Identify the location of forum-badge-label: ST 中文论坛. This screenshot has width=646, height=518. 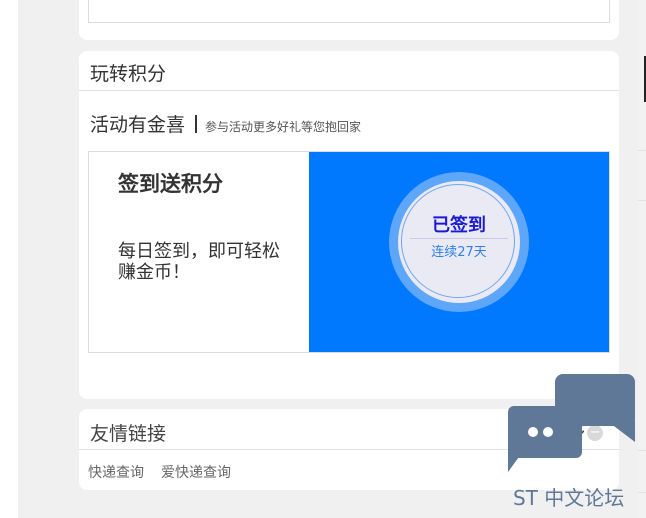
(569, 498).